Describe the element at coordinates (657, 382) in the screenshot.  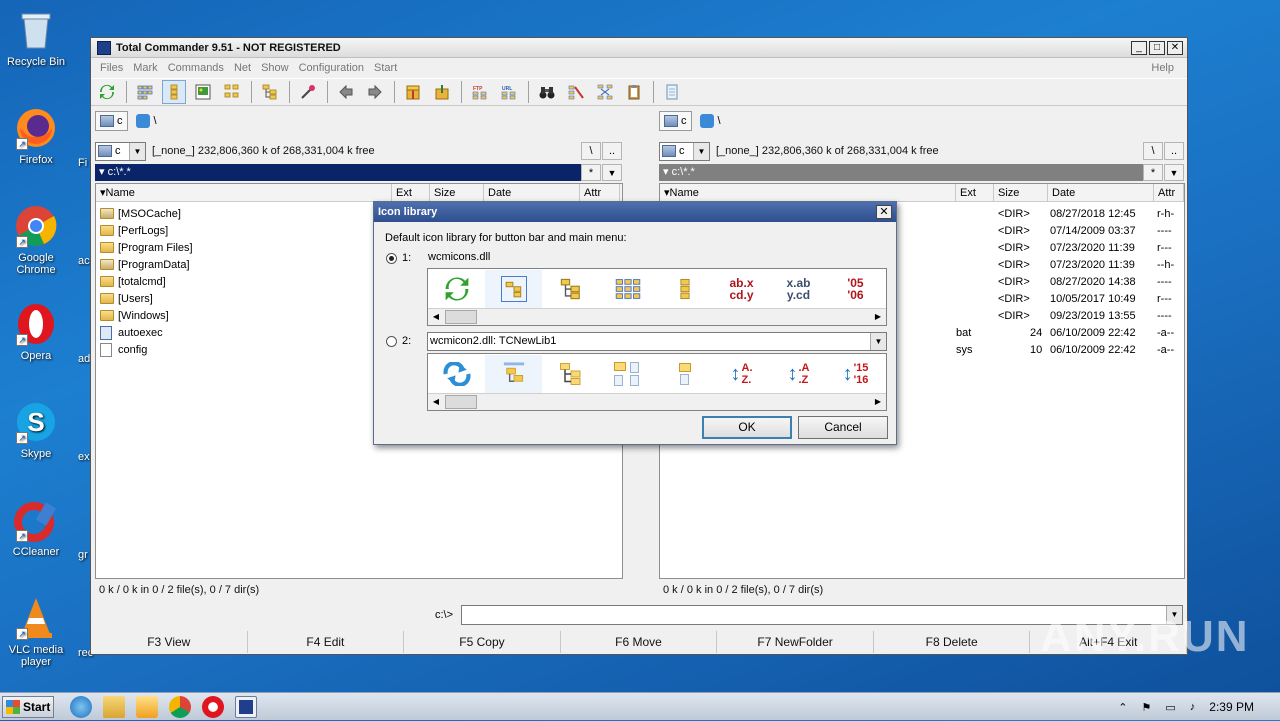
I see `library2-icon-strip: ↕ A. Z. ↕ .A .Z ↕ '15'16 ◀ ▶` at that location.